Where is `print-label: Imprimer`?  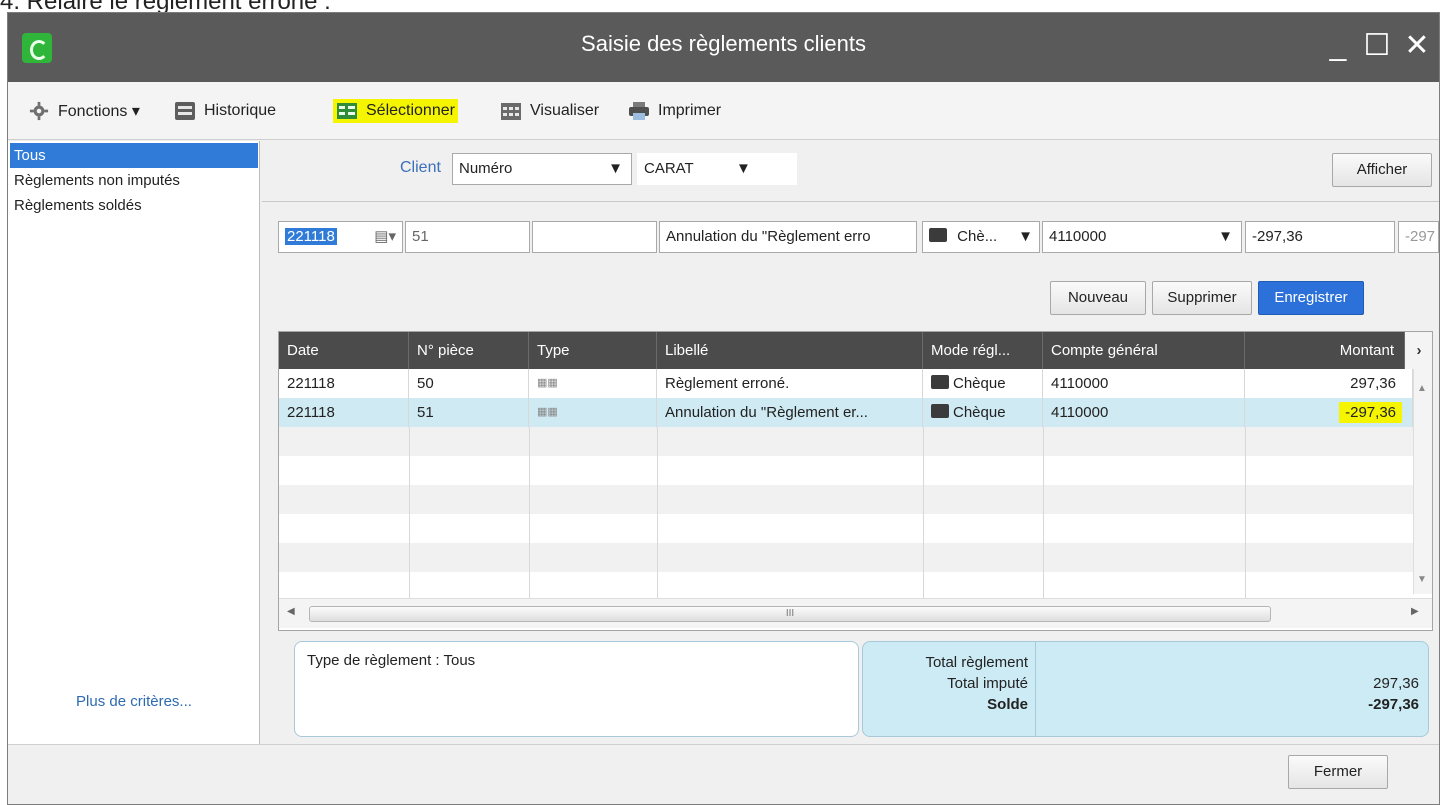 print-label: Imprimer is located at coordinates (690, 110).